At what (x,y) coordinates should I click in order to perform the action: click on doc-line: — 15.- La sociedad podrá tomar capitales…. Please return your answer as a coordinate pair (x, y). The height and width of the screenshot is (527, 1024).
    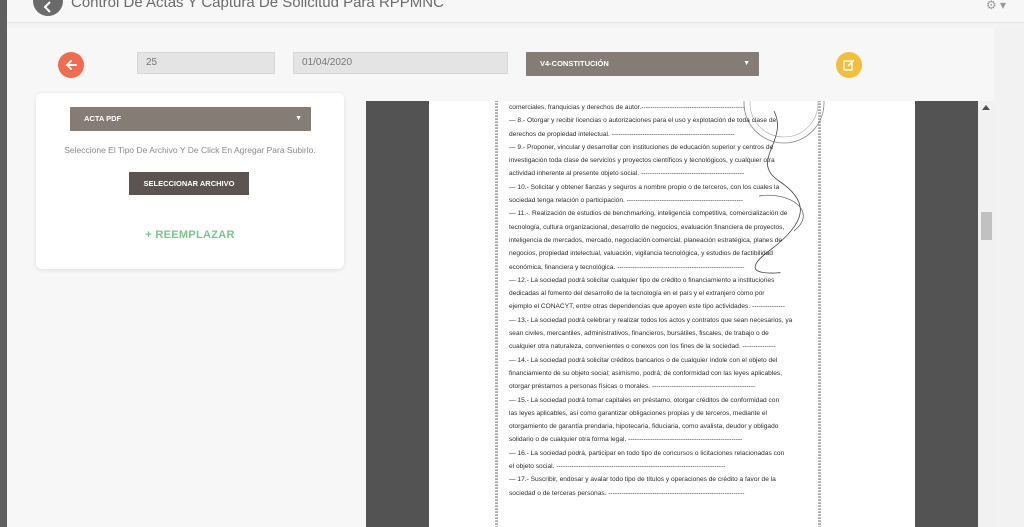
    Looking at the image, I should click on (644, 400).